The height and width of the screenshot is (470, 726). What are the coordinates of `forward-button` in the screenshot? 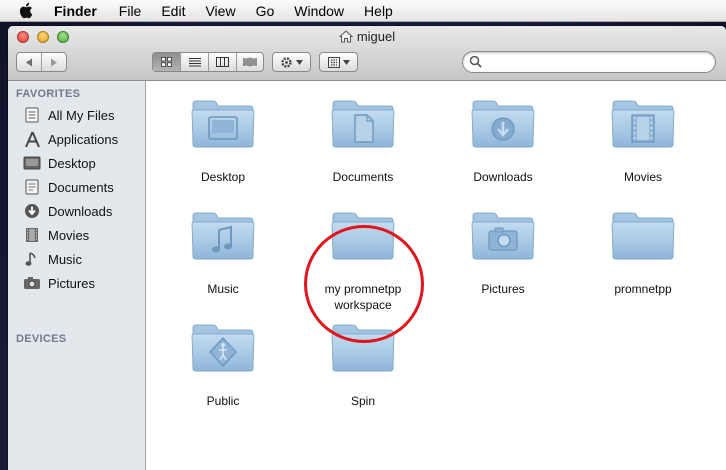 It's located at (54, 62).